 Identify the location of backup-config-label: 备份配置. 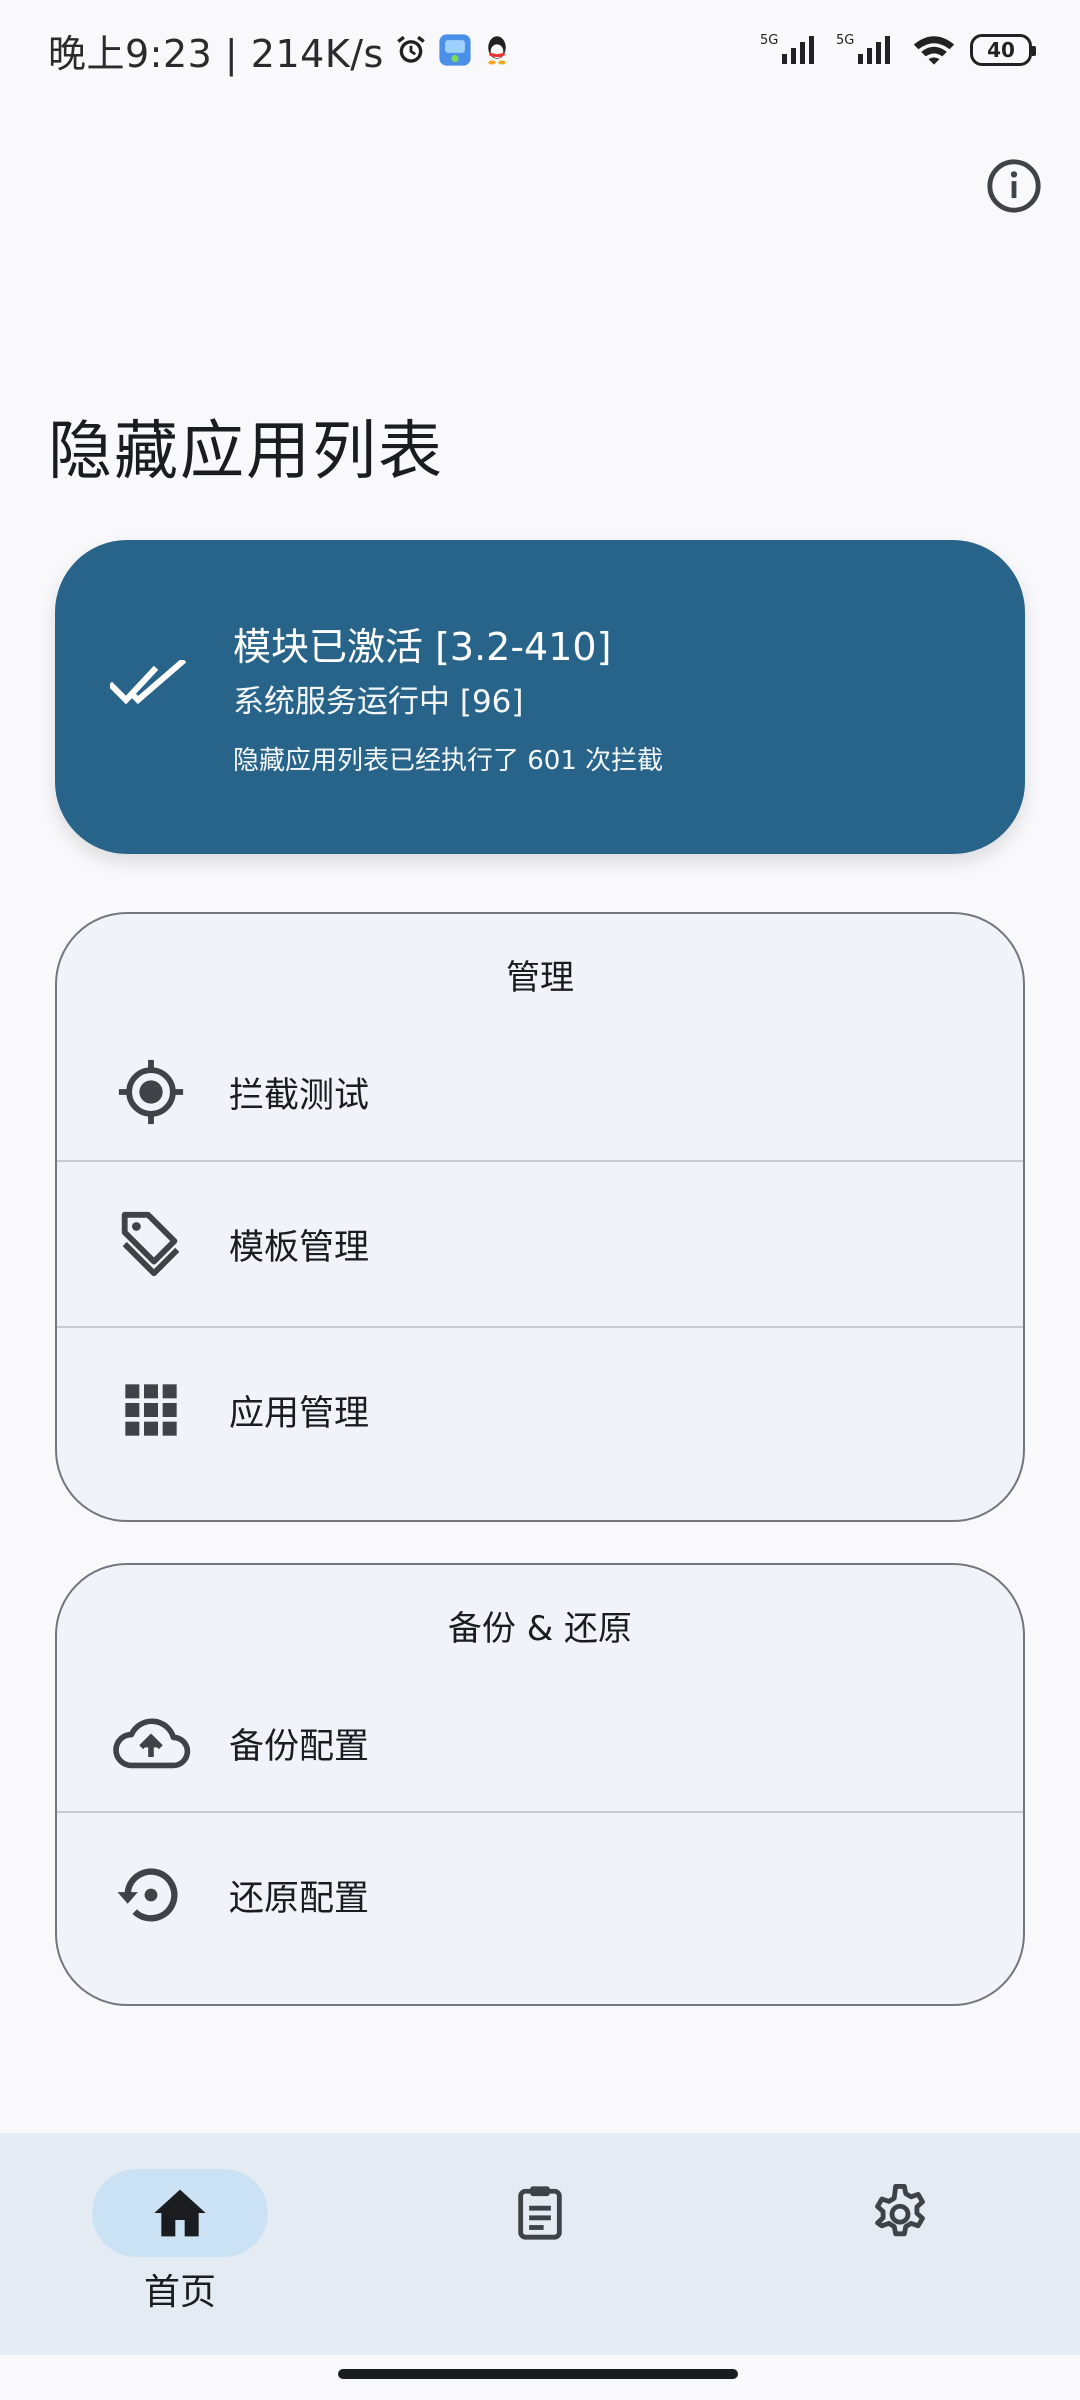
(299, 1746).